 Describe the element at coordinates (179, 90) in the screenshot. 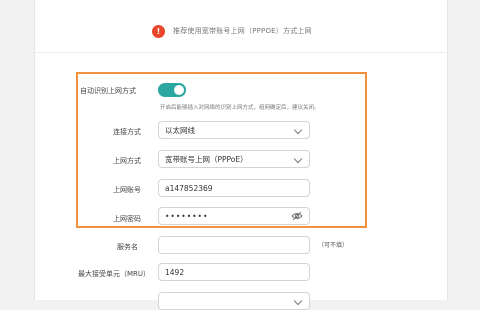

I see `toggle-knob` at that location.